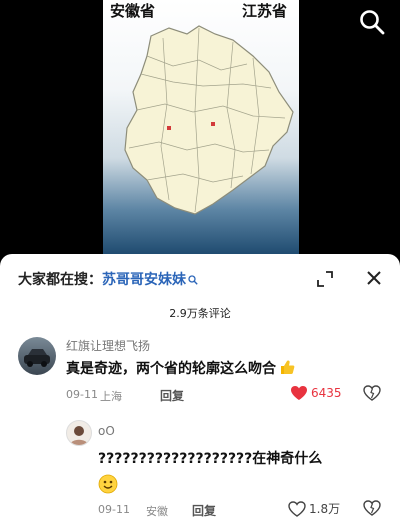 Image resolution: width=400 pixels, height=528 pixels. Describe the element at coordinates (133, 11) in the screenshot. I see `map-label-anhui: 安徽省` at that location.